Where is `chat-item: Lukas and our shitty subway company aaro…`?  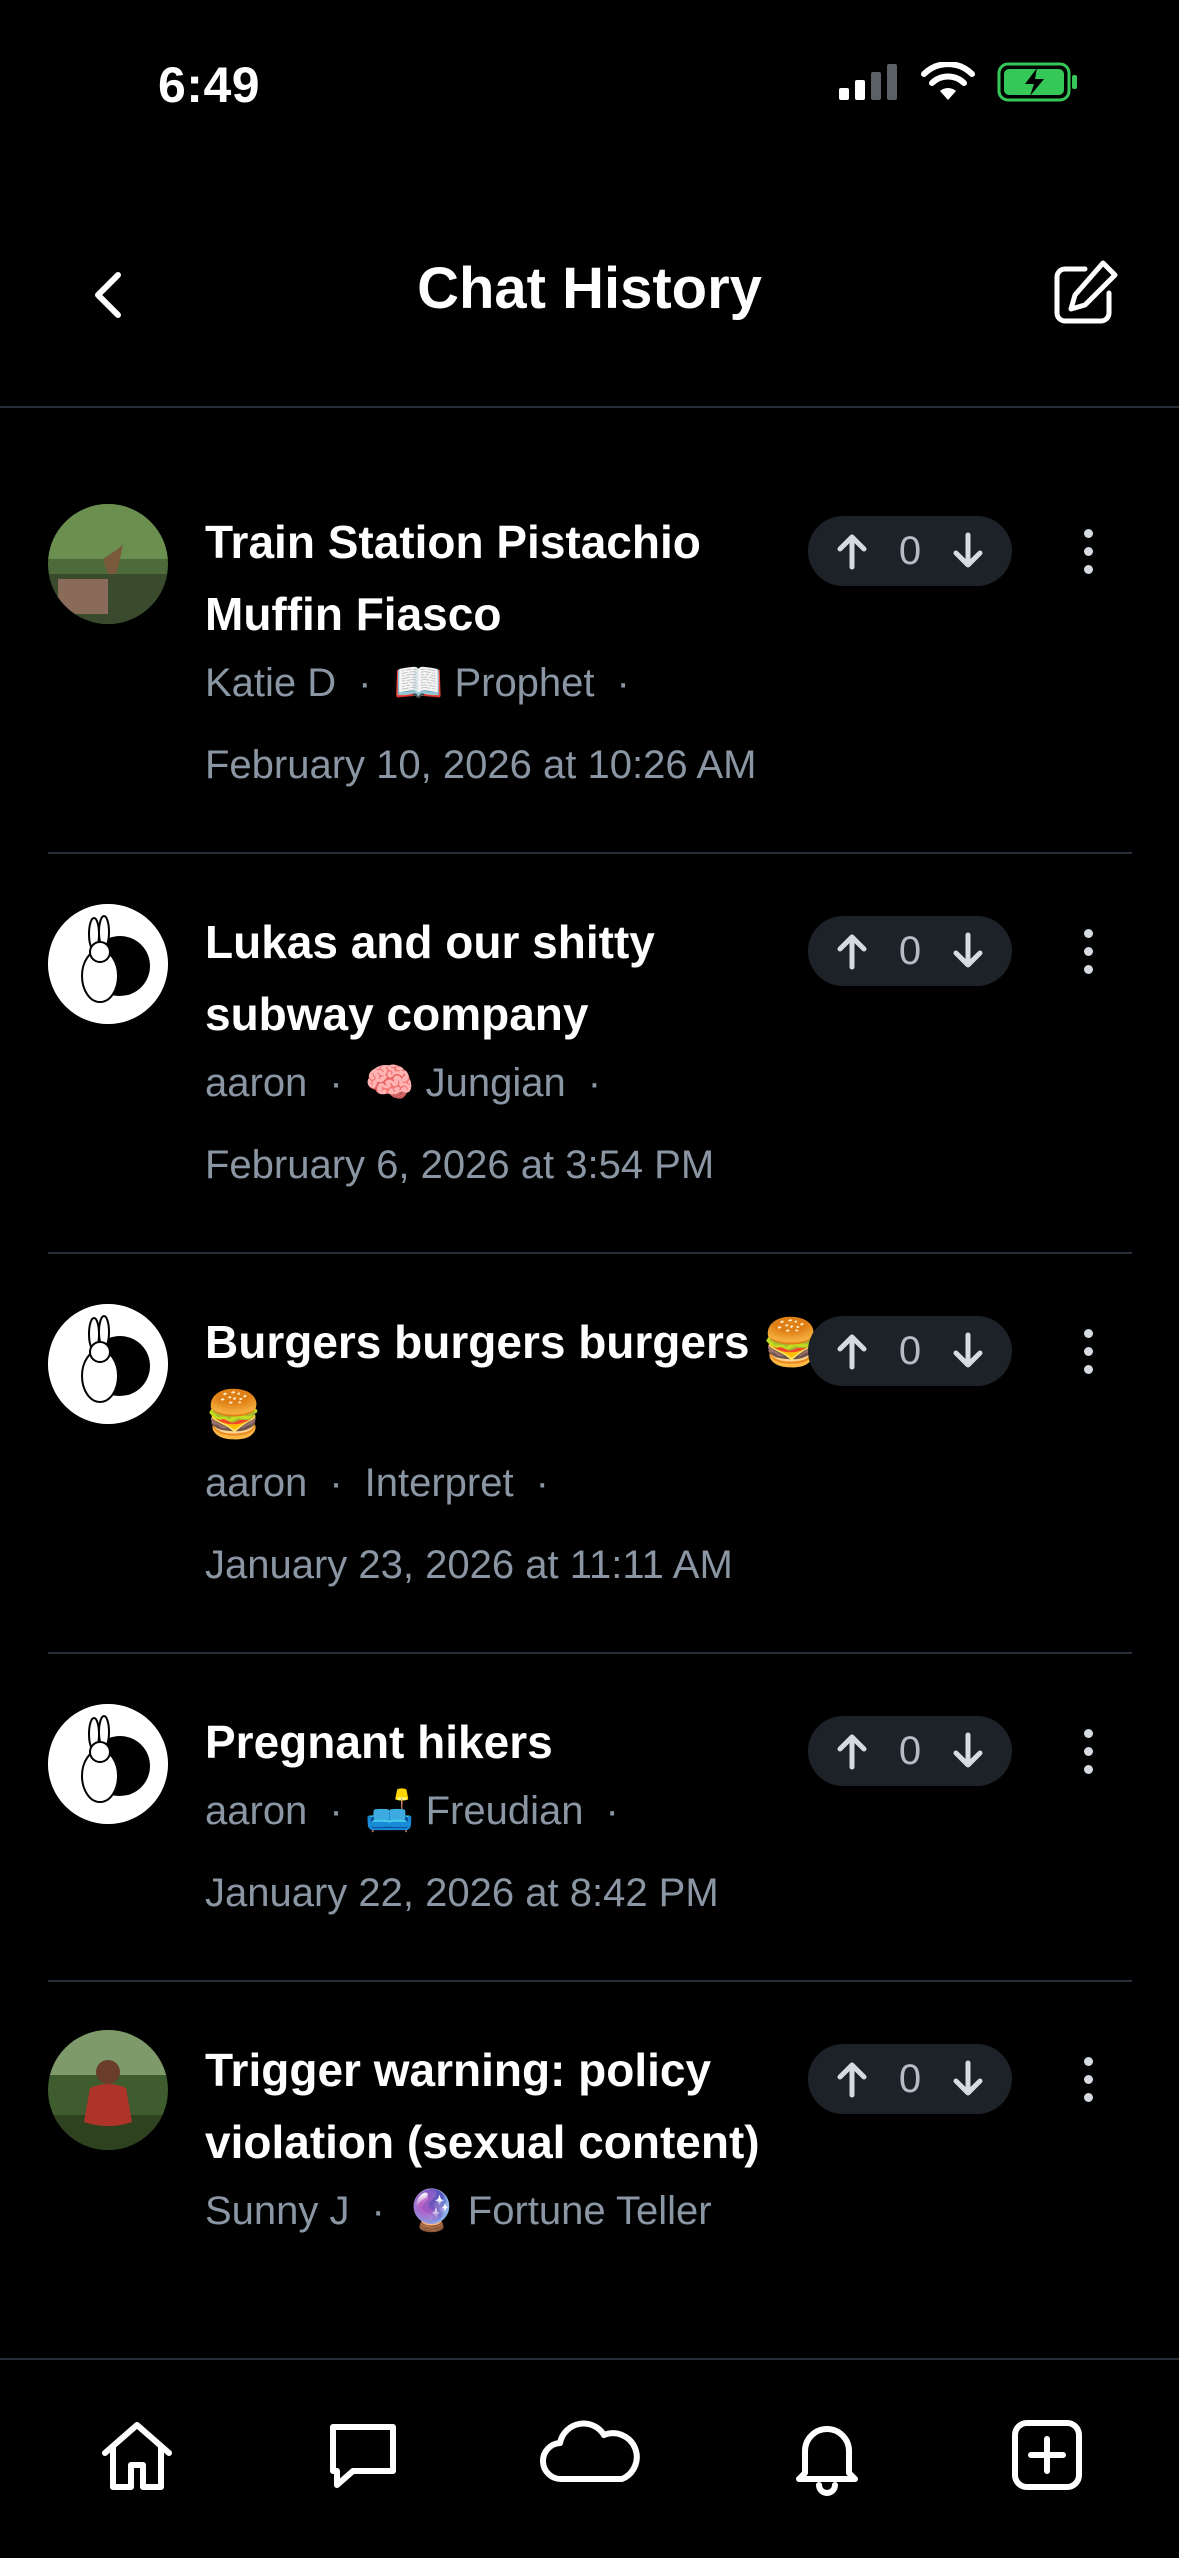 chat-item: Lukas and our shitty subway company aaro… is located at coordinates (590, 1054).